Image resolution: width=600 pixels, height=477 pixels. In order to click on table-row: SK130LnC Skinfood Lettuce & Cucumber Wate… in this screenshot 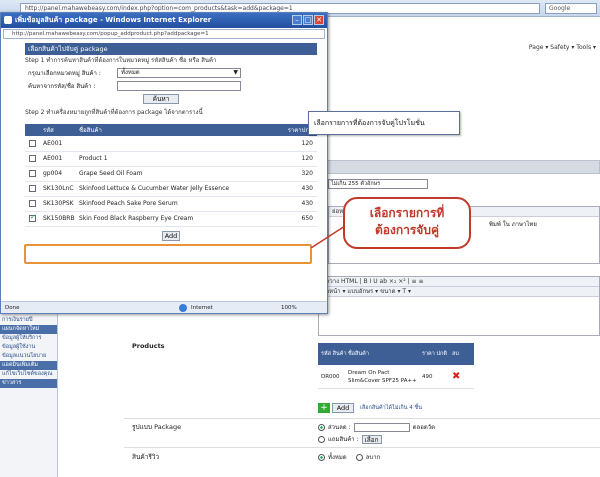, I will do `click(171, 189)`.